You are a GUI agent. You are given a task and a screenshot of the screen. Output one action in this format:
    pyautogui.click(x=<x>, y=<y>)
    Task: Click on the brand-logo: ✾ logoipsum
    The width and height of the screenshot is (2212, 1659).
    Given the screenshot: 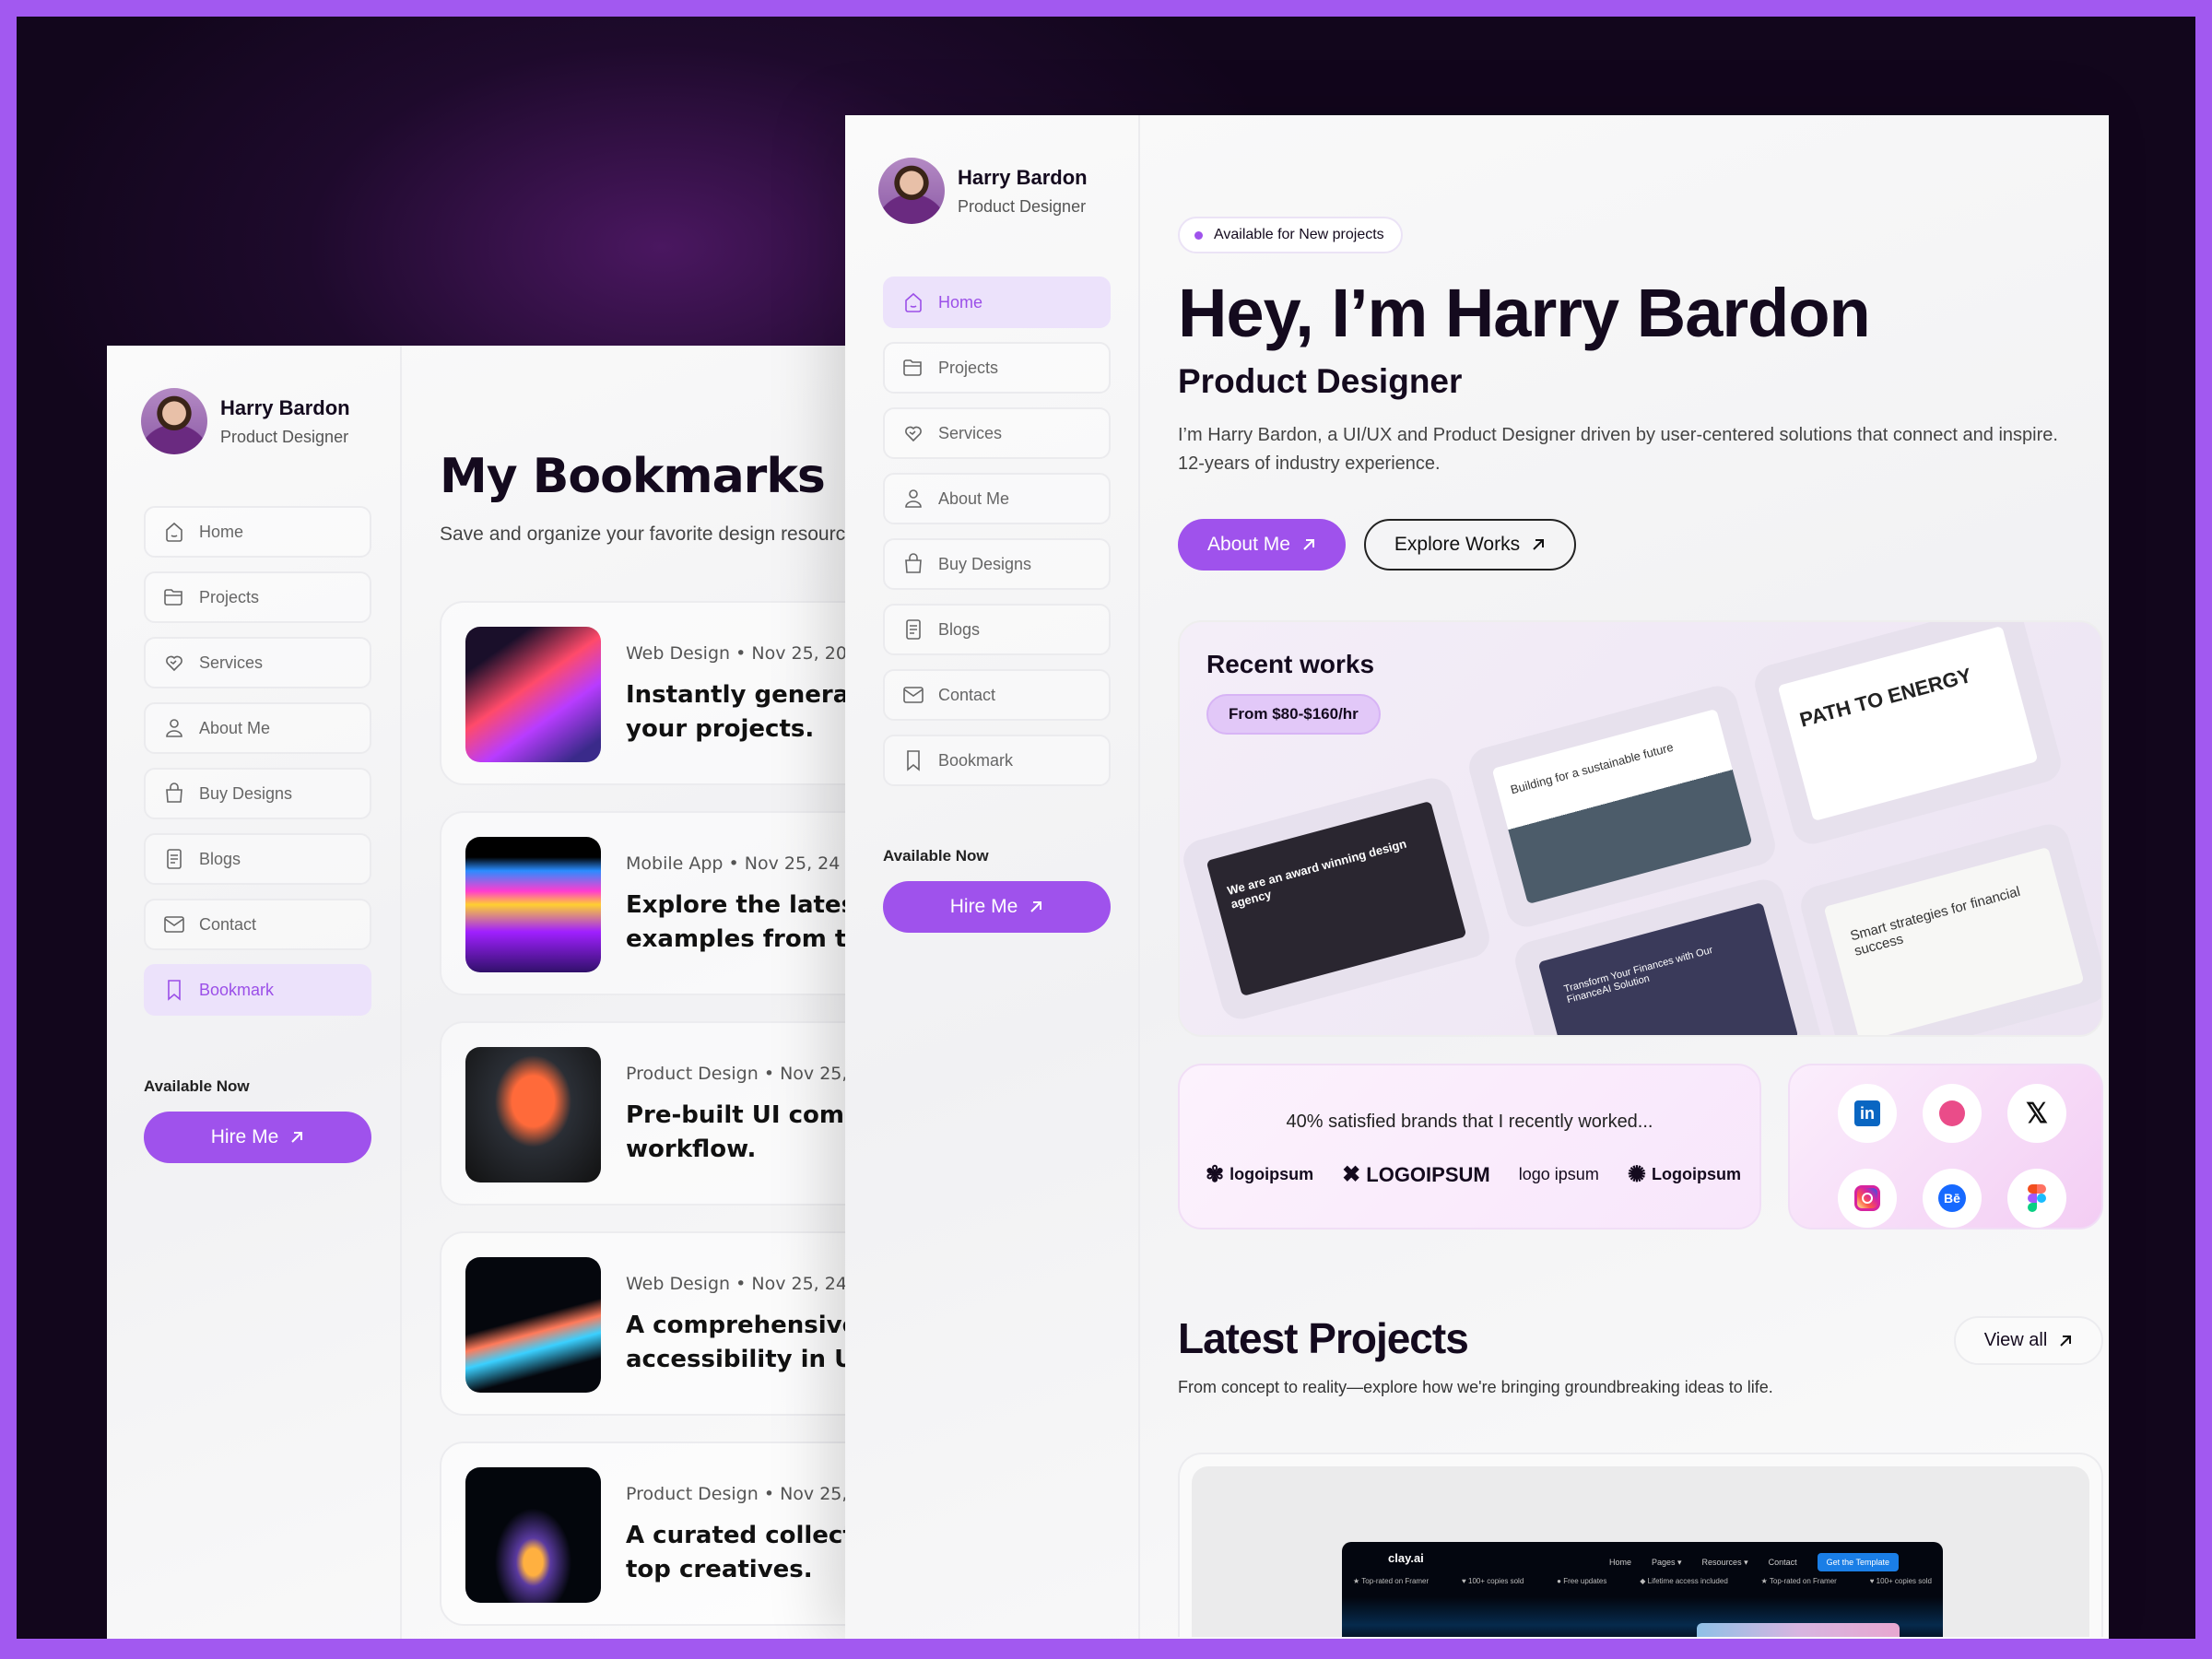 What is the action you would take?
    pyautogui.click(x=1260, y=1174)
    